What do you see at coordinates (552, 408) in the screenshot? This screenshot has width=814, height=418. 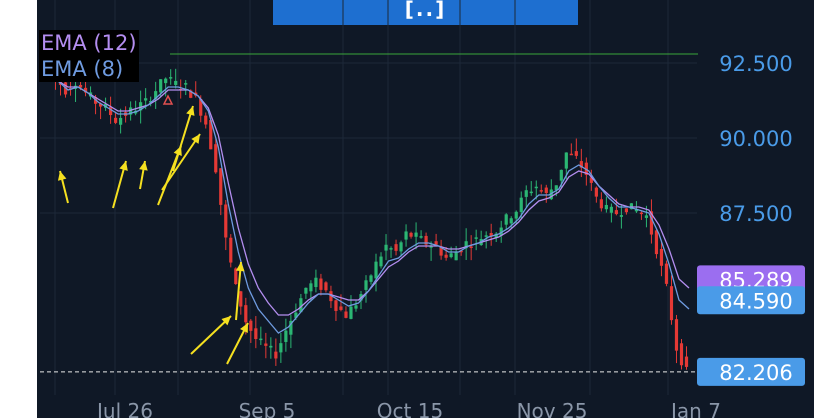 I see `x-tick-label: Nov 25` at bounding box center [552, 408].